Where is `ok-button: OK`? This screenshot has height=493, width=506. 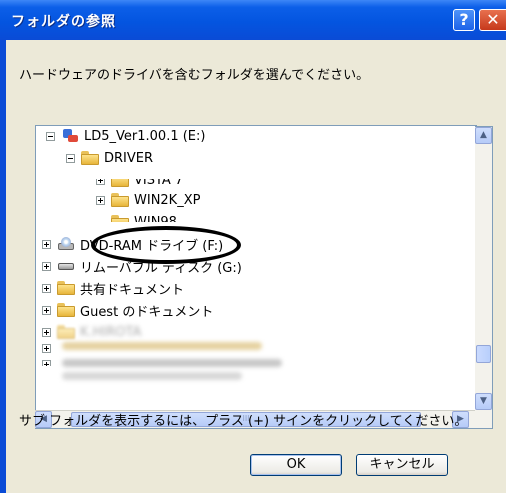
ok-button: OK is located at coordinates (296, 465).